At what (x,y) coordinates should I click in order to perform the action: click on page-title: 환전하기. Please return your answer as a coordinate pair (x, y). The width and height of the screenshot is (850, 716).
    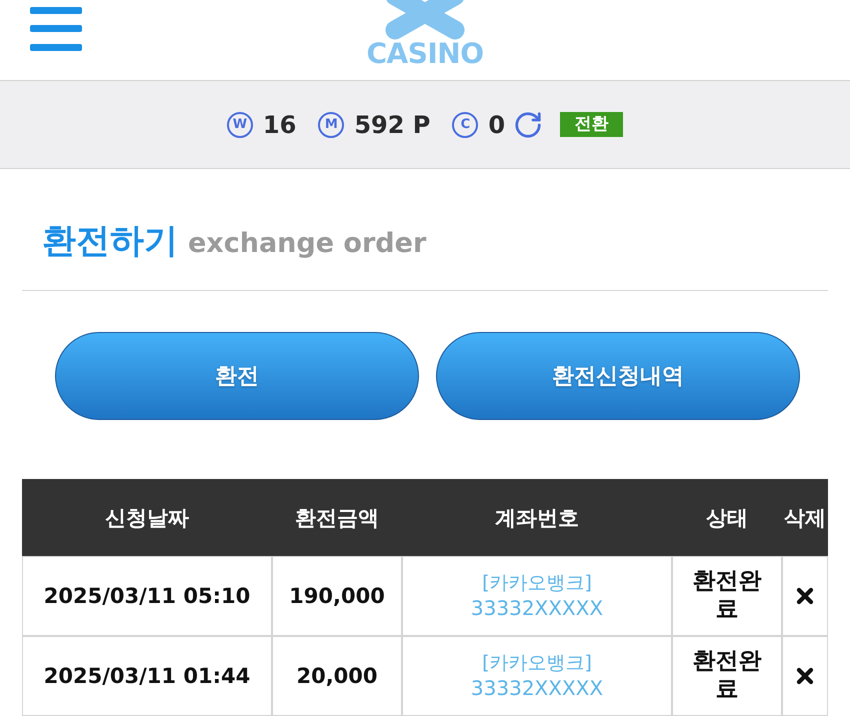
    Looking at the image, I should click on (110, 241).